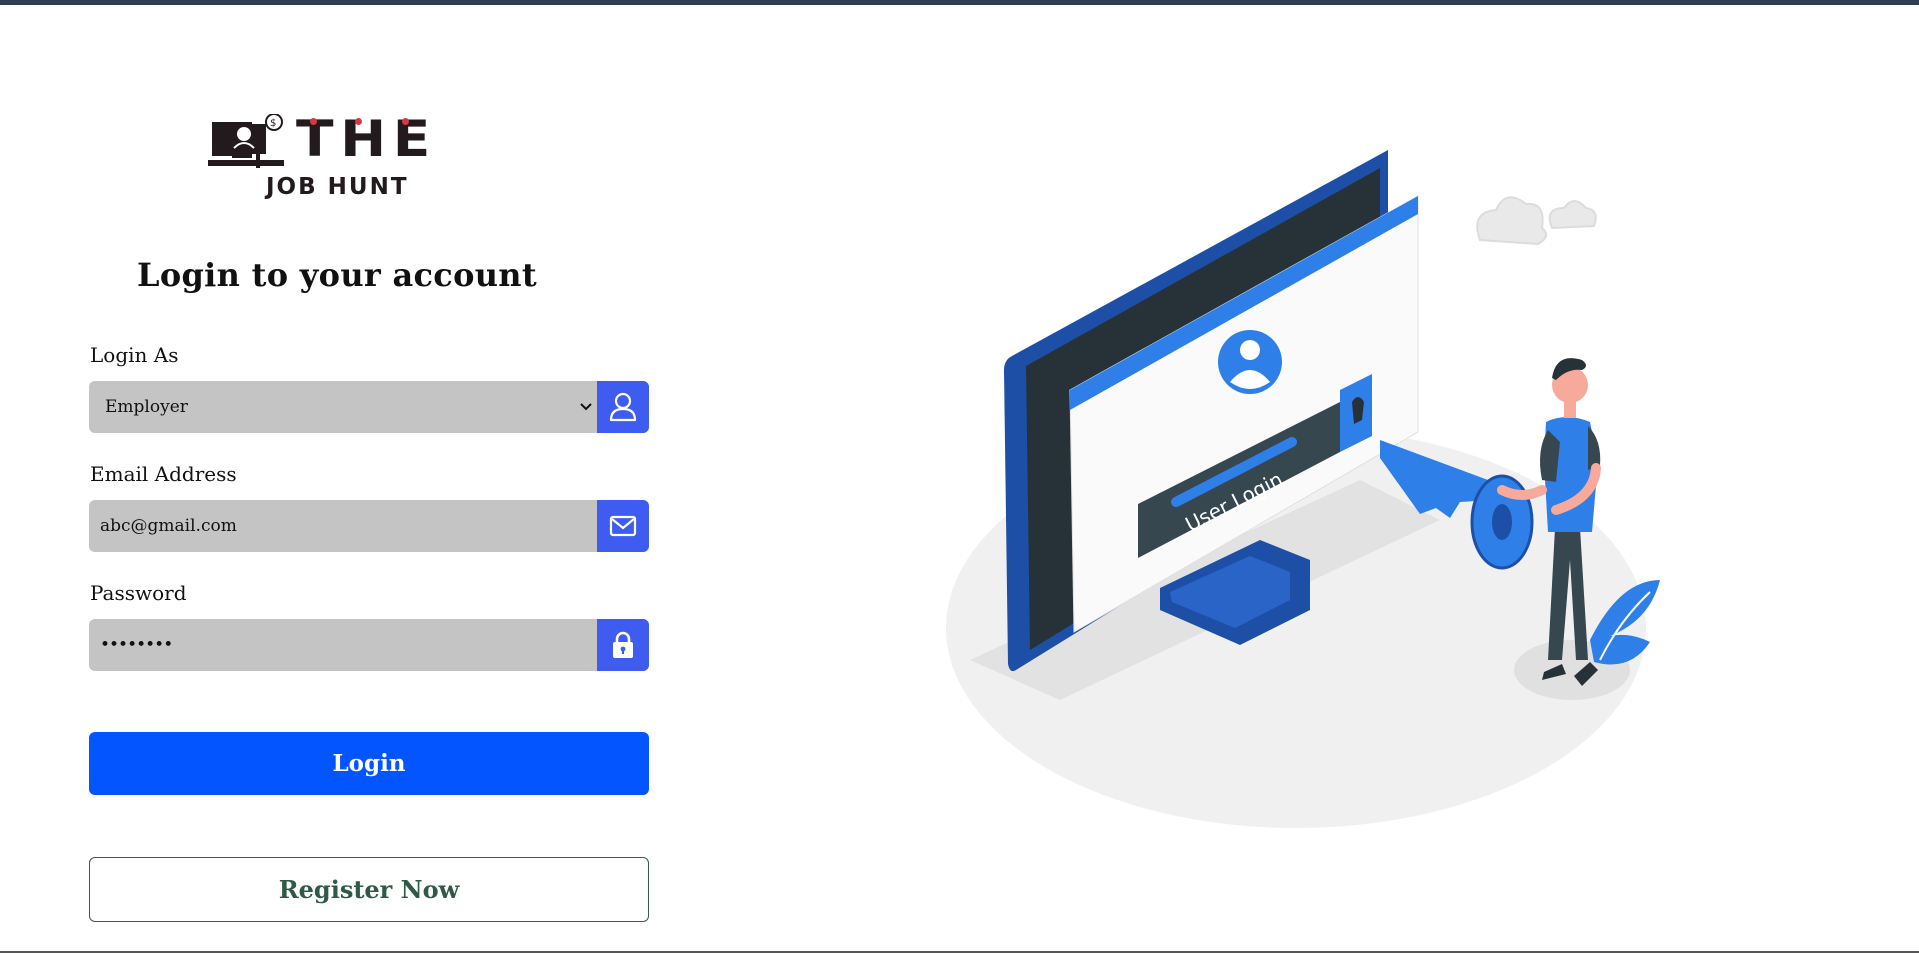  What do you see at coordinates (366, 139) in the screenshot?
I see `logo-the-text: THE` at bounding box center [366, 139].